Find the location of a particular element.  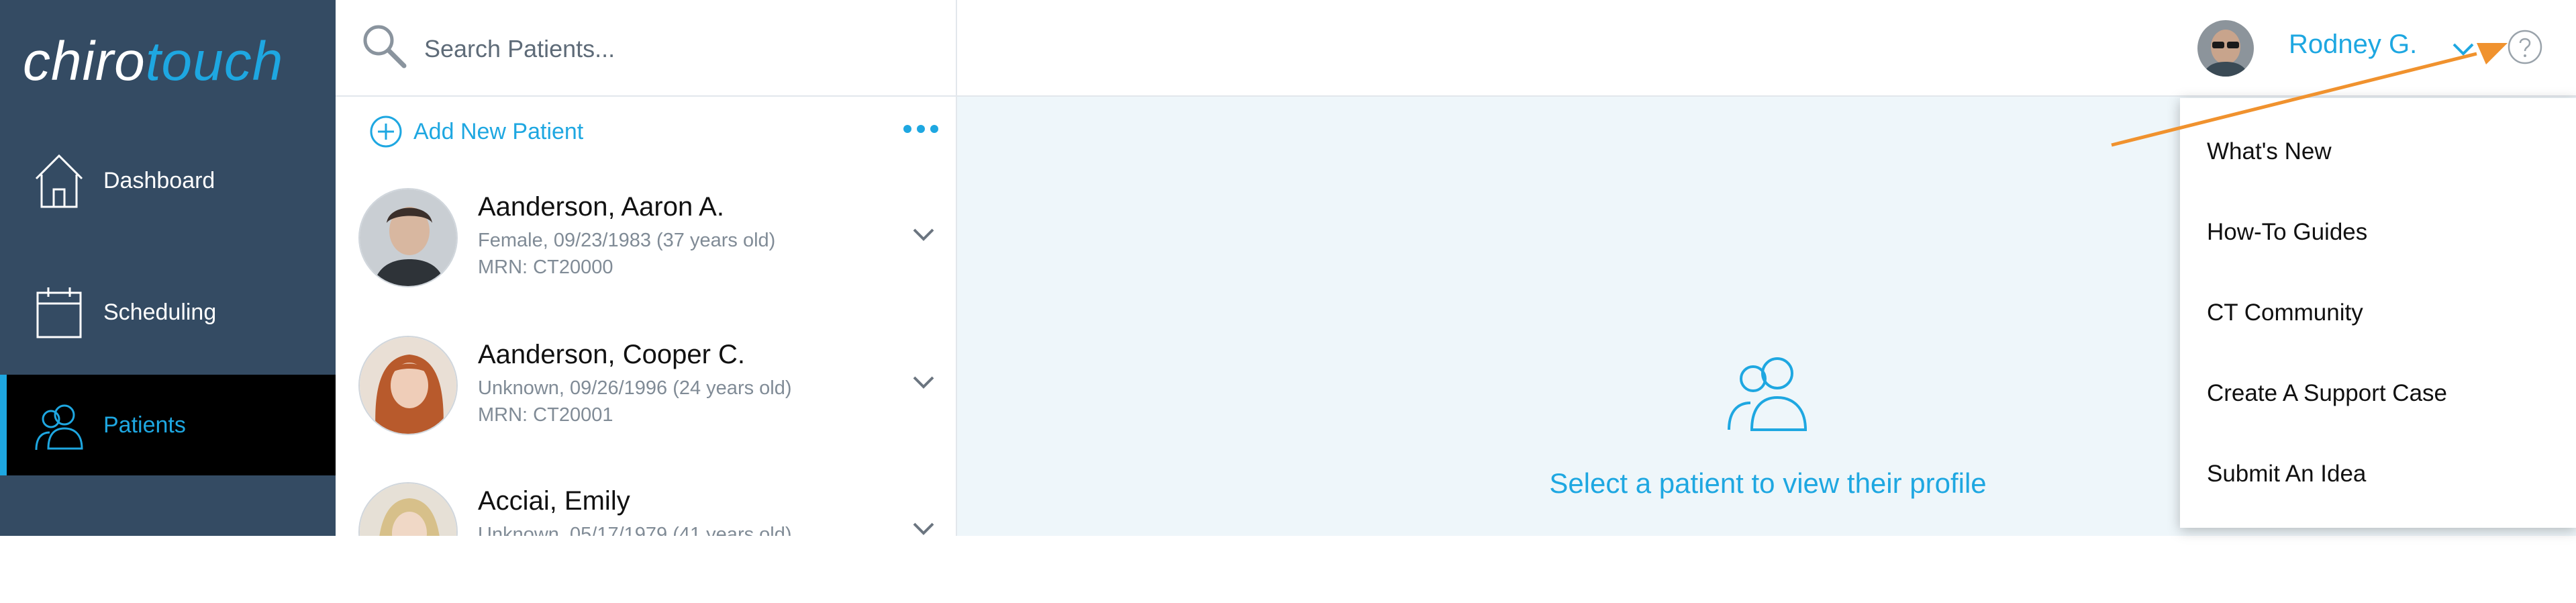

sidebar-item-label: Dashboard is located at coordinates (159, 180).